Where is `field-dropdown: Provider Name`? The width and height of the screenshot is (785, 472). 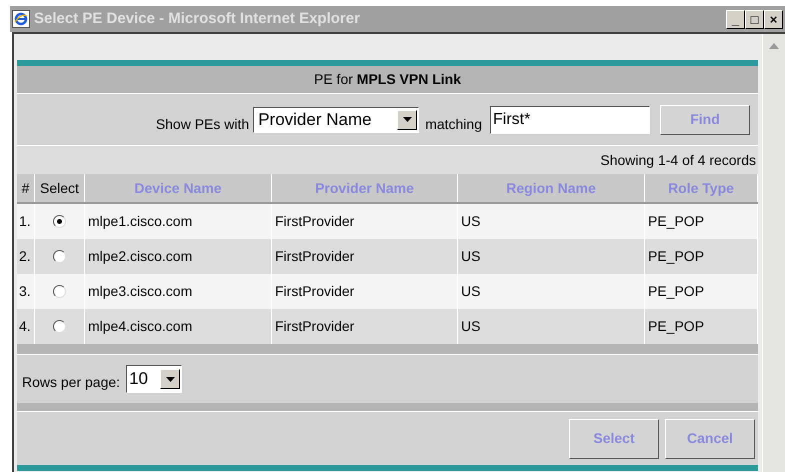
field-dropdown: Provider Name is located at coordinates (336, 119).